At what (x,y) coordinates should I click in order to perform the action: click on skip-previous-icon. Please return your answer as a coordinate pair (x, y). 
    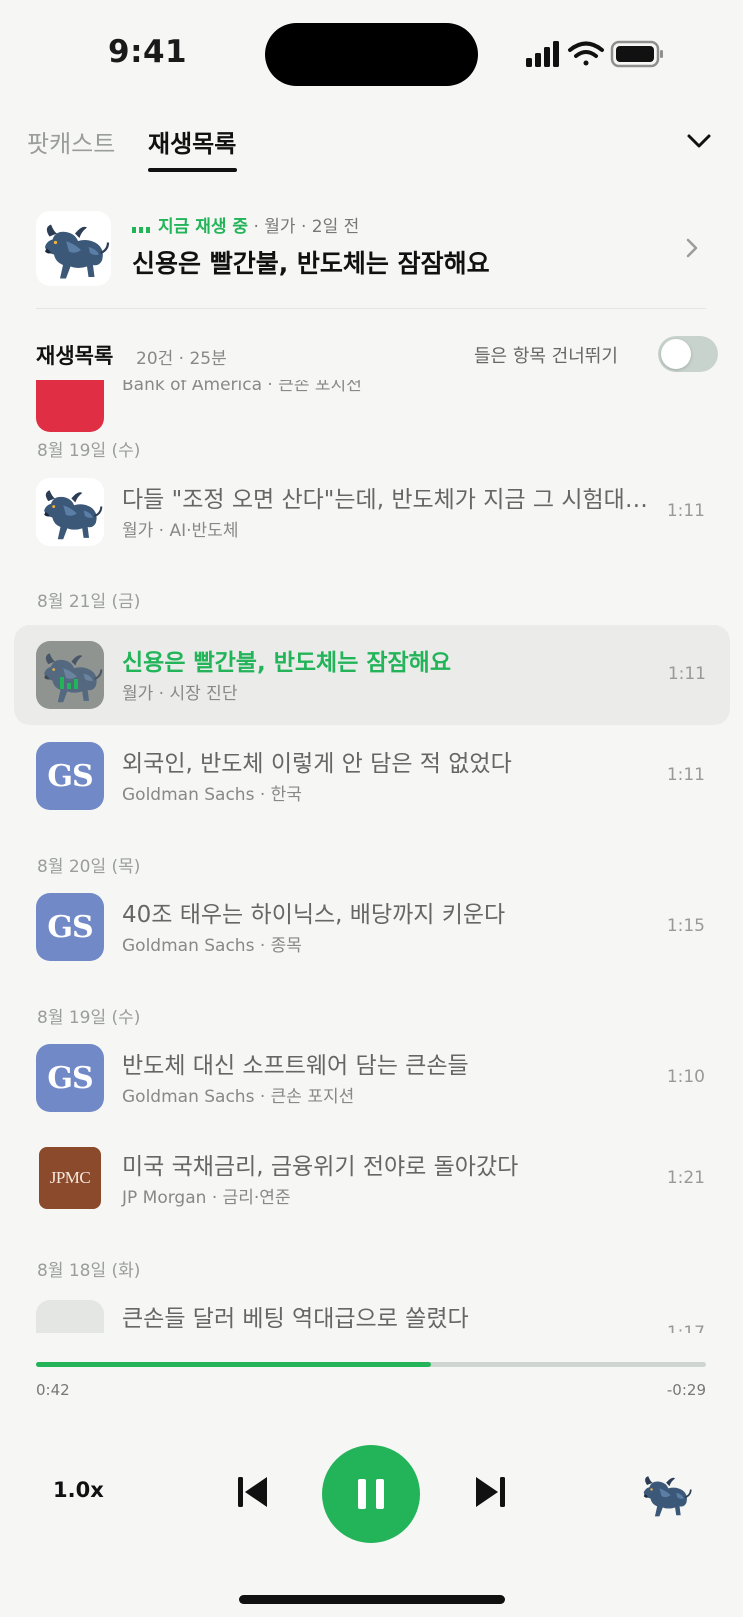
    Looking at the image, I should click on (253, 1492).